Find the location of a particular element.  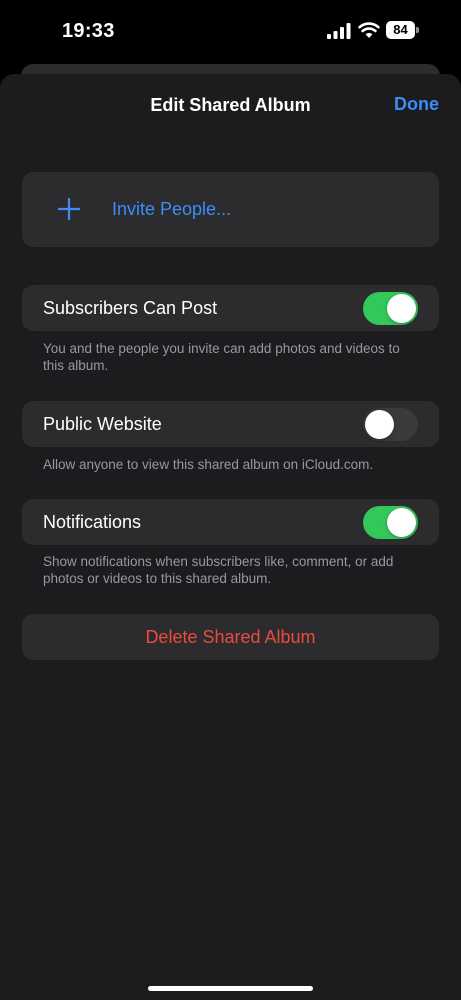

delete-shared-album-label: Delete Shared Album is located at coordinates (230, 637).